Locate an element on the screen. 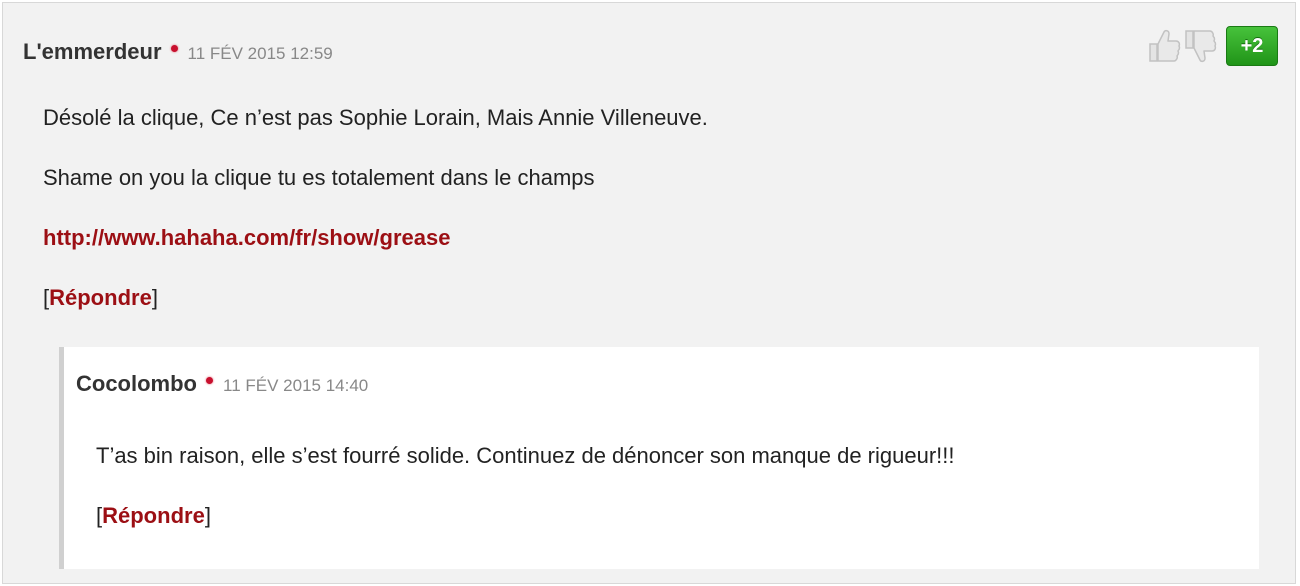 Image resolution: width=1300 pixels, height=586 pixels. reply-header: Cocolombo 11 FÉV 2015 14:40 is located at coordinates (222, 384).